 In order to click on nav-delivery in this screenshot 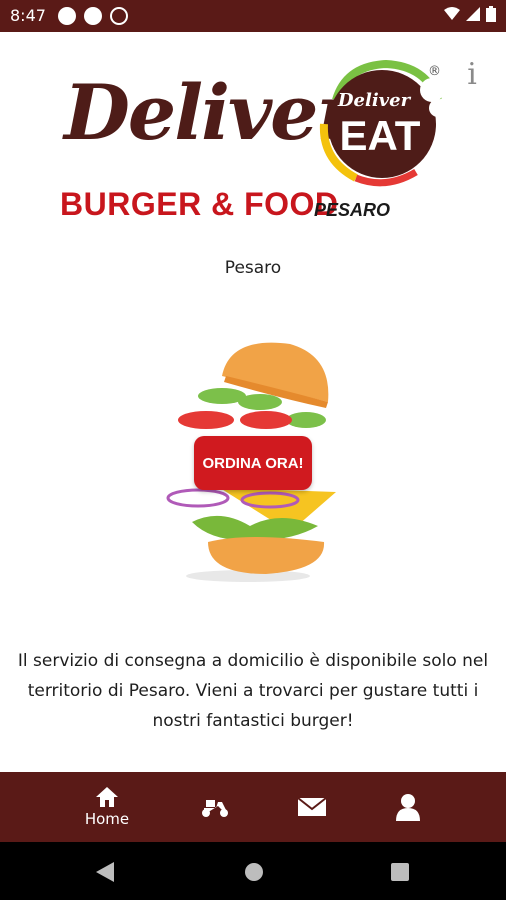, I will do `click(215, 807)`.